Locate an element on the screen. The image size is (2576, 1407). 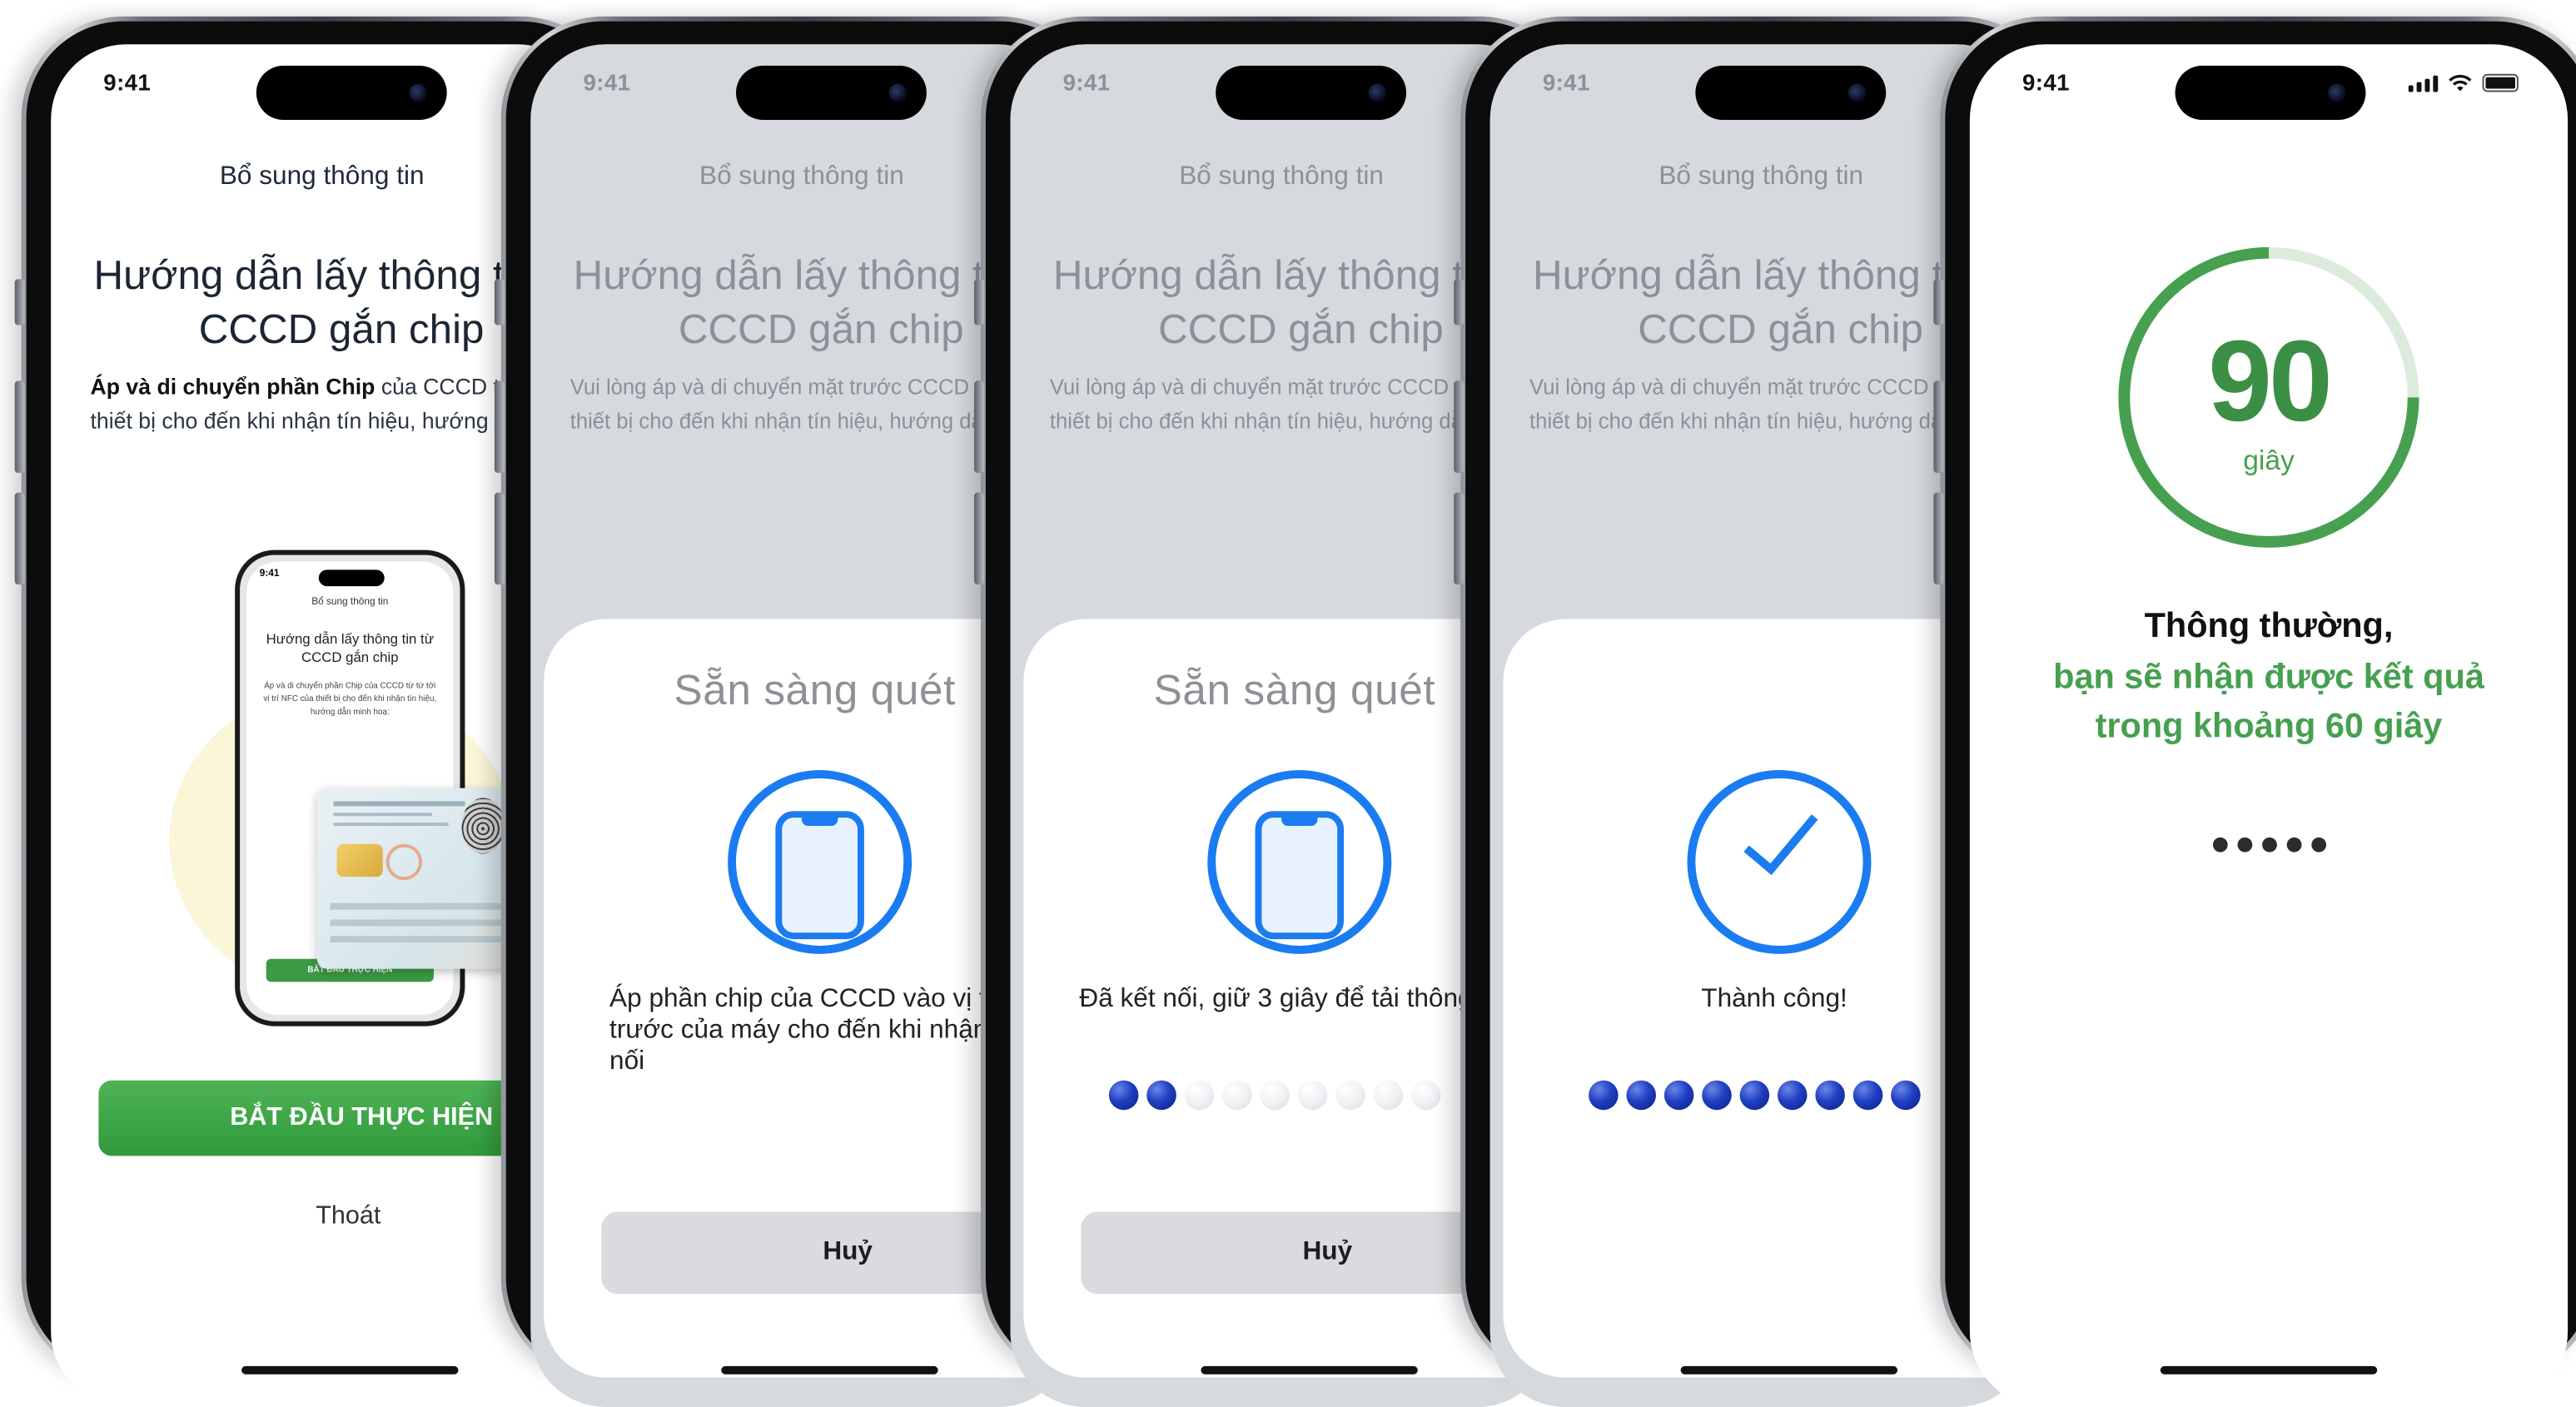
info-line-2: bạn sẽ nhận được kết quả is located at coordinates (2268, 677).